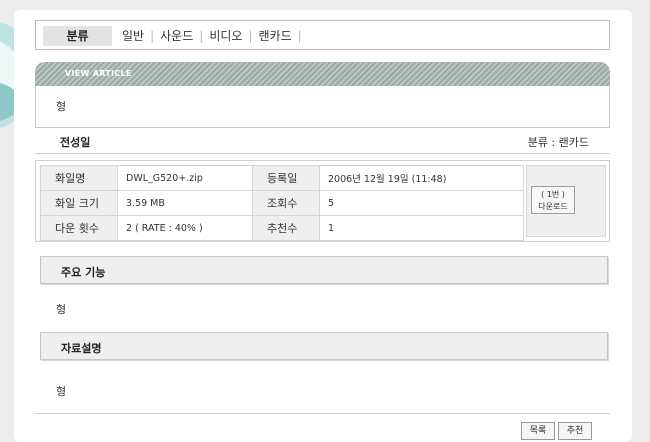 The image size is (650, 442). I want to click on filename-value: DWL_G520+.zip, so click(185, 178).